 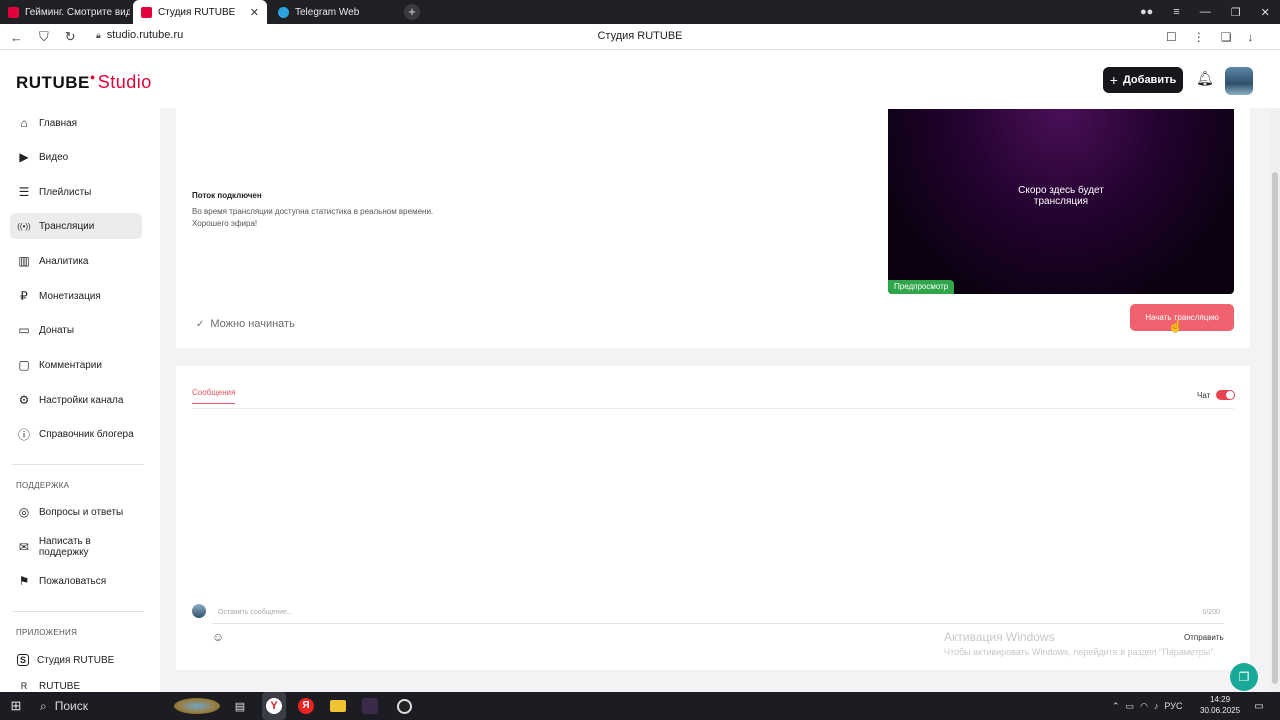 What do you see at coordinates (1220, 699) in the screenshot?
I see `clock-time: 14:29` at bounding box center [1220, 699].